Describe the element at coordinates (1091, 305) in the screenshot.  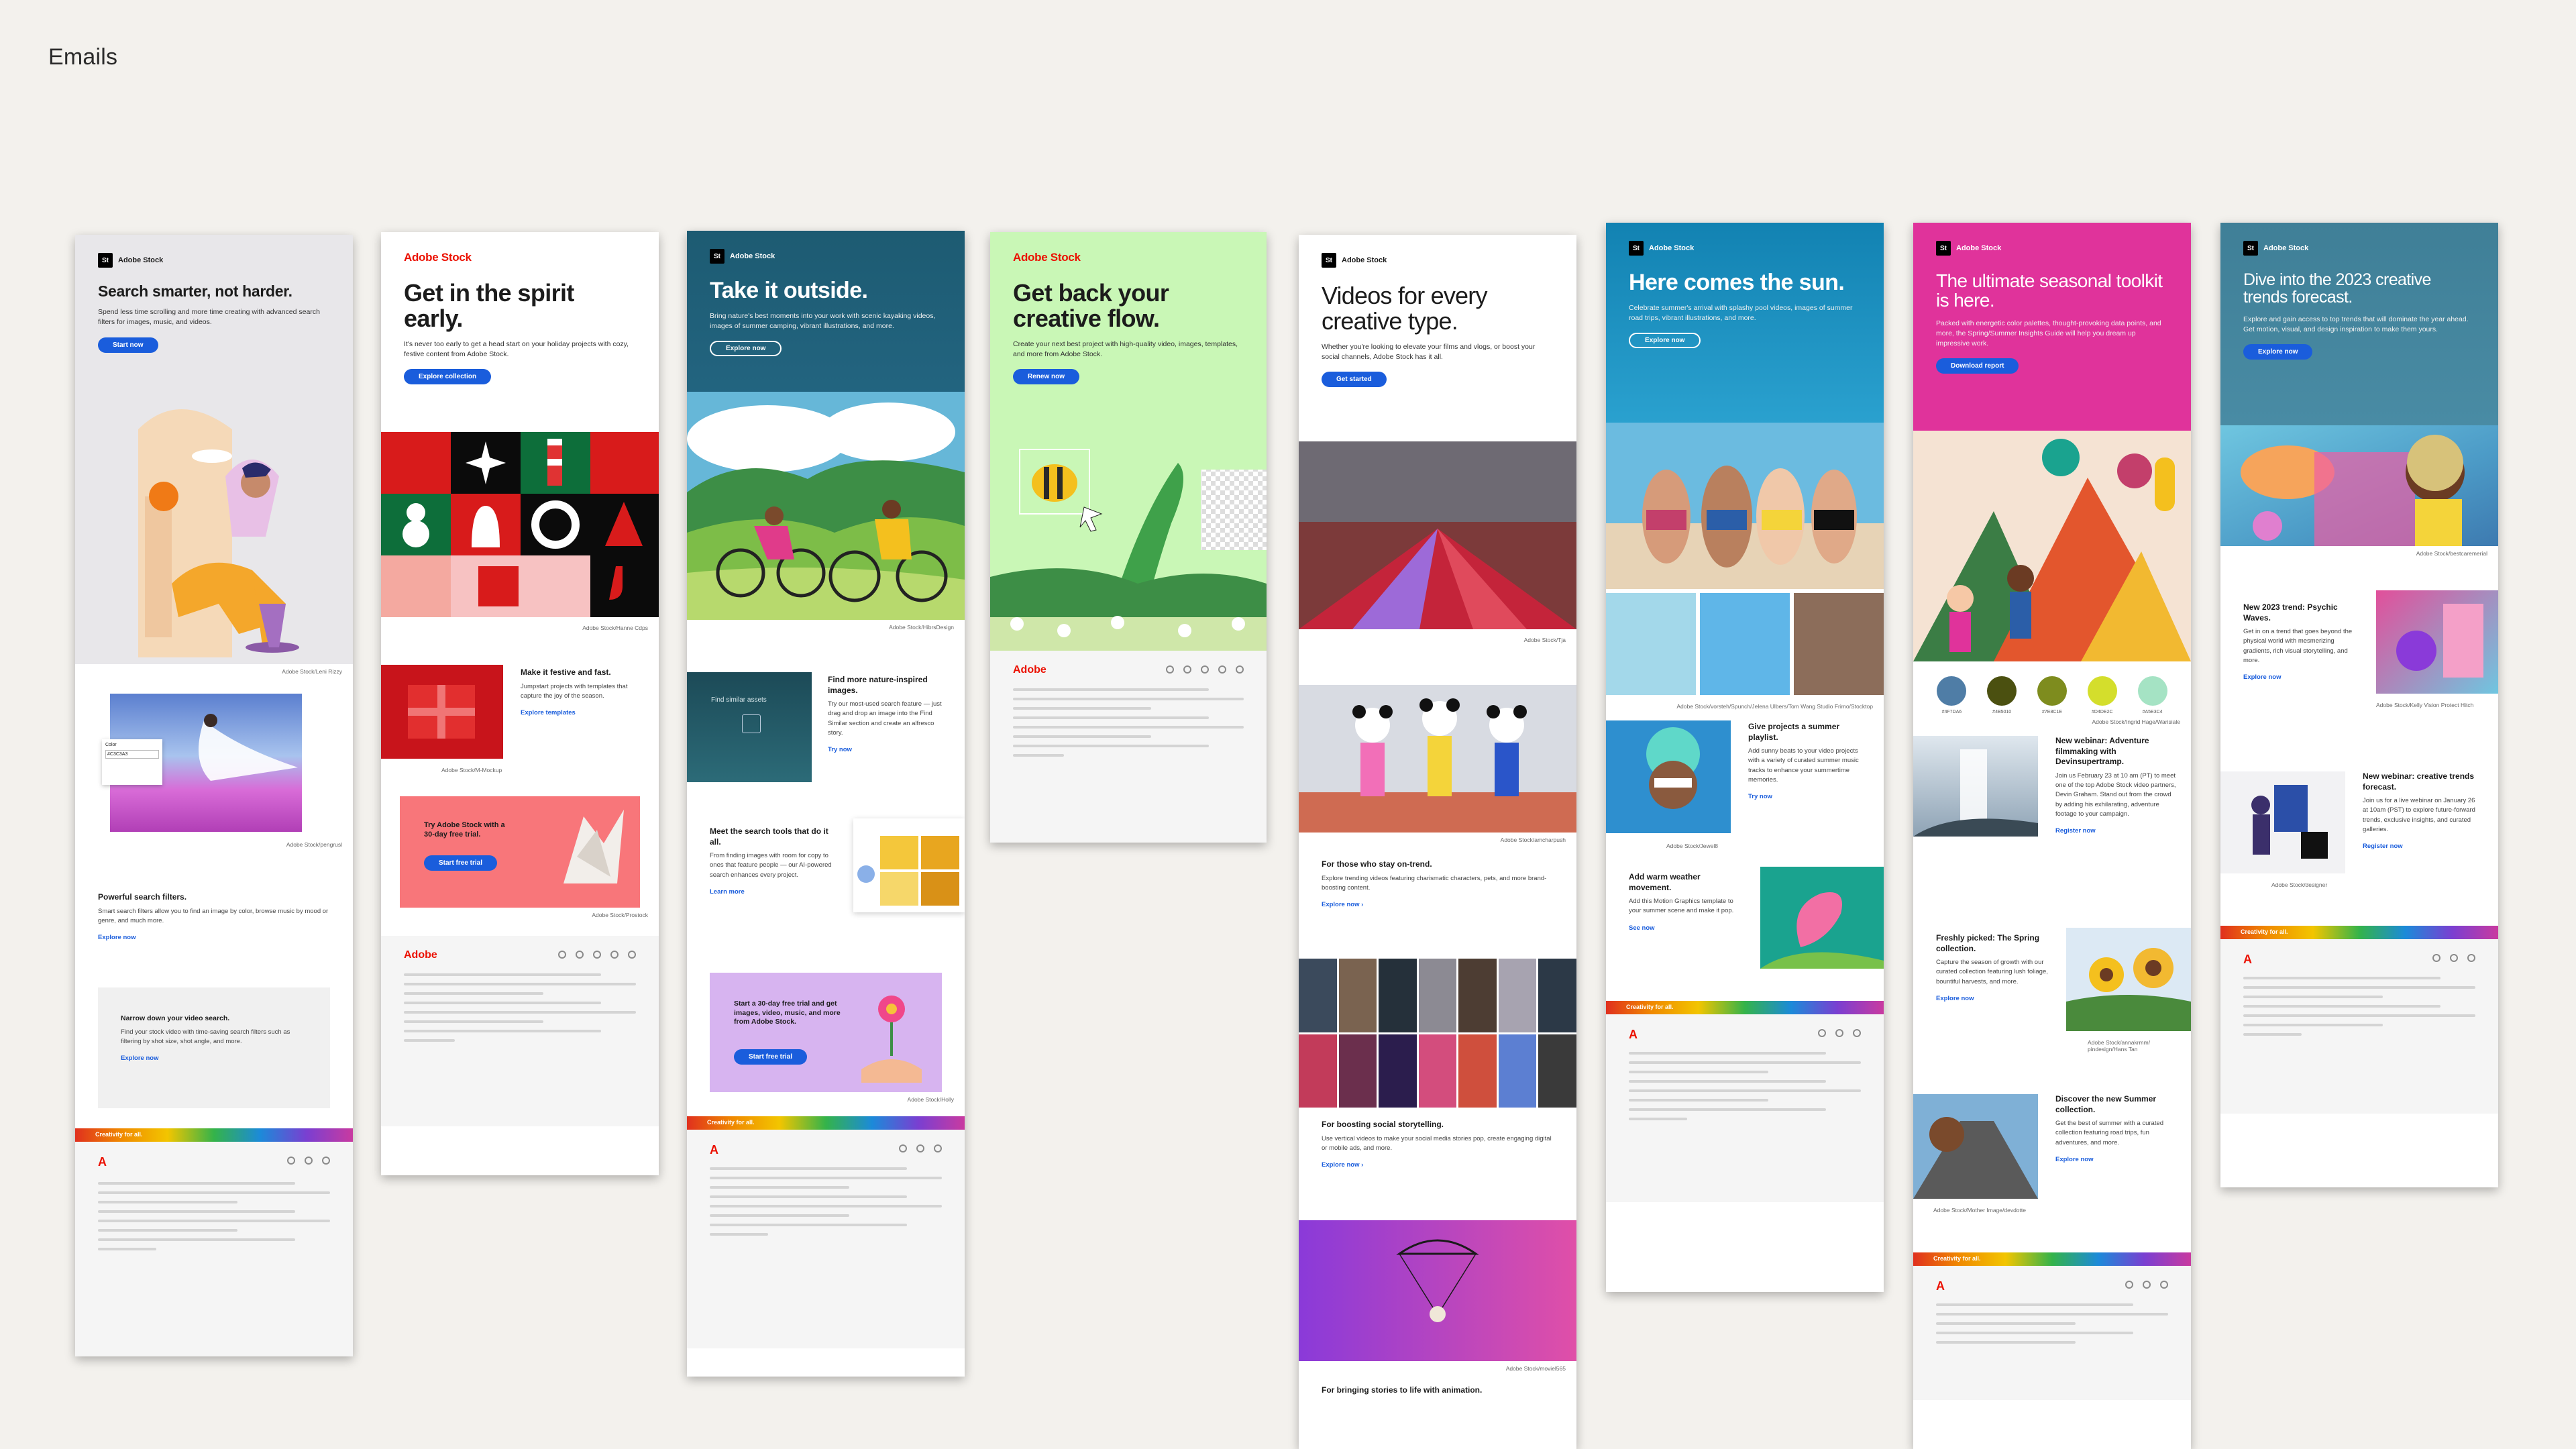
I see `email-headline: Get back your creative flow.` at that location.